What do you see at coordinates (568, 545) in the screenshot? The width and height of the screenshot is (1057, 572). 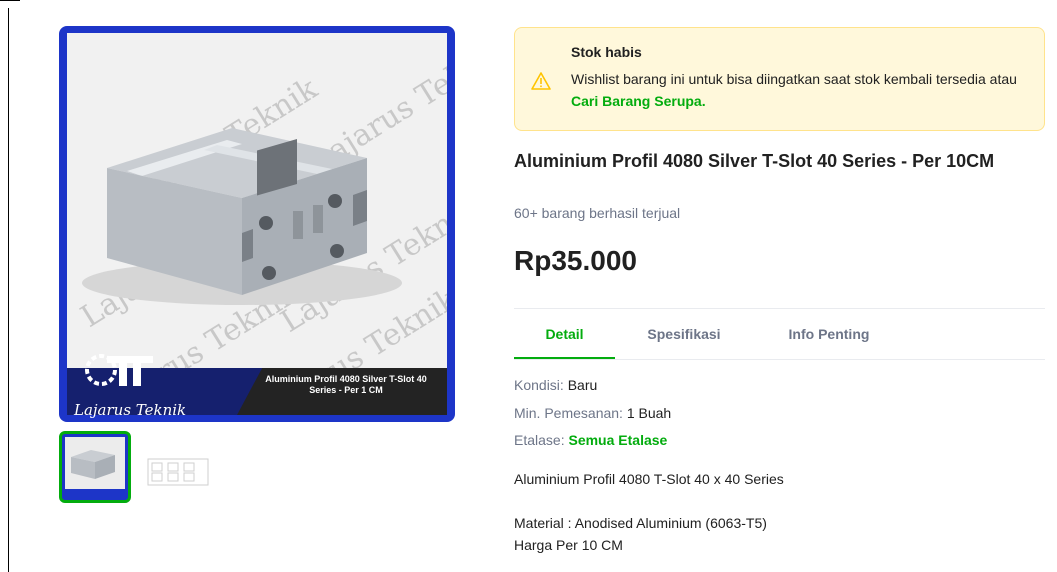 I see `description-line: Harga Per 10 CM` at bounding box center [568, 545].